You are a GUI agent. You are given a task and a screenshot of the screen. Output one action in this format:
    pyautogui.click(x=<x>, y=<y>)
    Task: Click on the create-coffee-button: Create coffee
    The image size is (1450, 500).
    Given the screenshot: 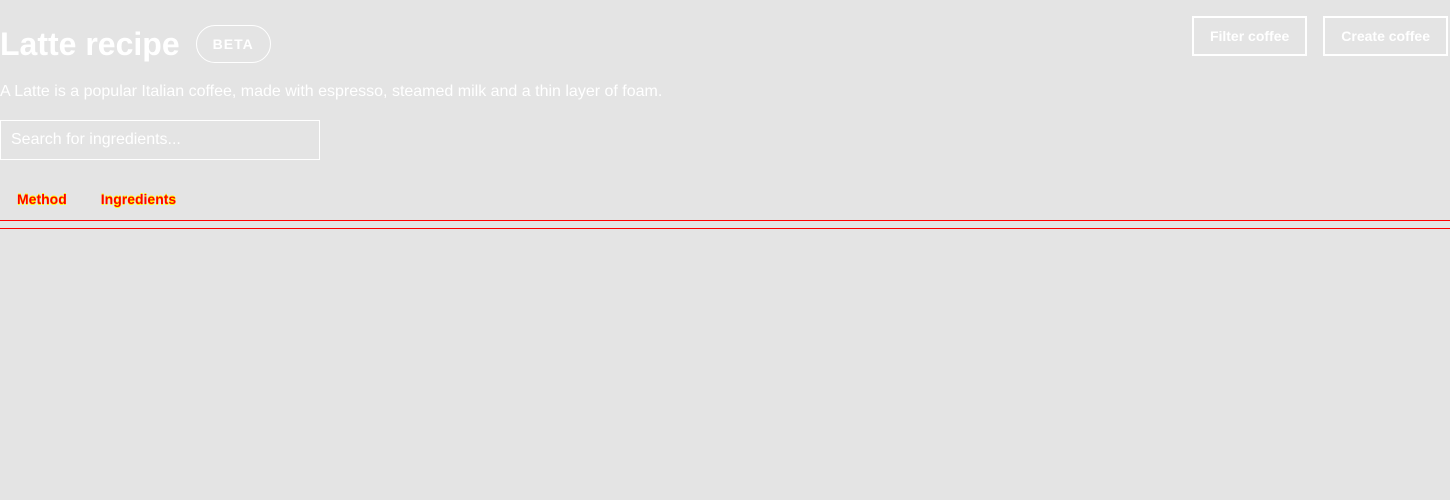 What is the action you would take?
    pyautogui.click(x=1385, y=36)
    